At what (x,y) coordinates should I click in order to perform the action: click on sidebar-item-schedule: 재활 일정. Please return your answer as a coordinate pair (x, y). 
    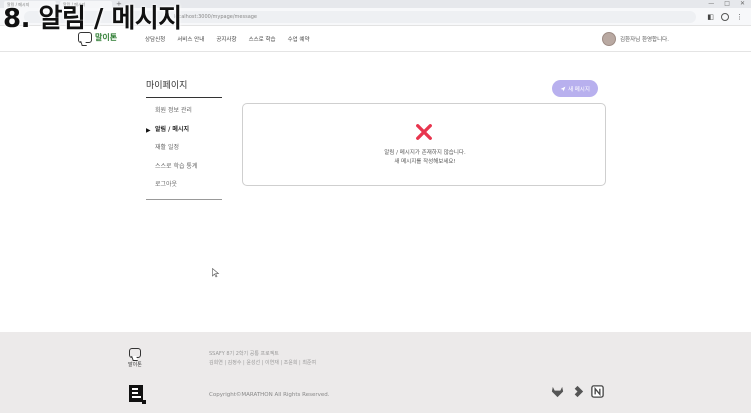
    Looking at the image, I should click on (184, 152).